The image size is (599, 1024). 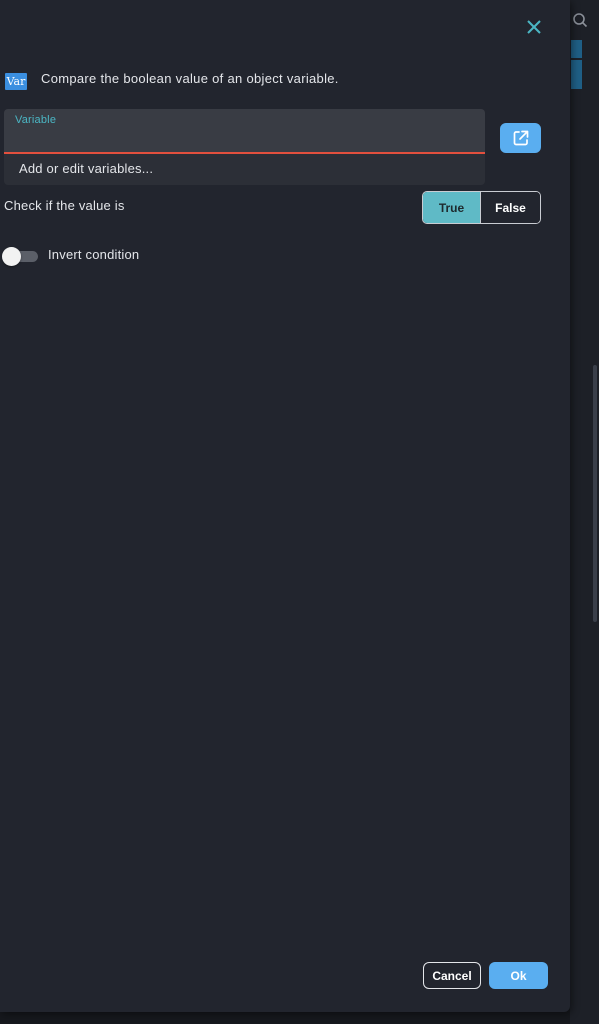 What do you see at coordinates (595, 493) in the screenshot?
I see `background-scrollbar` at bounding box center [595, 493].